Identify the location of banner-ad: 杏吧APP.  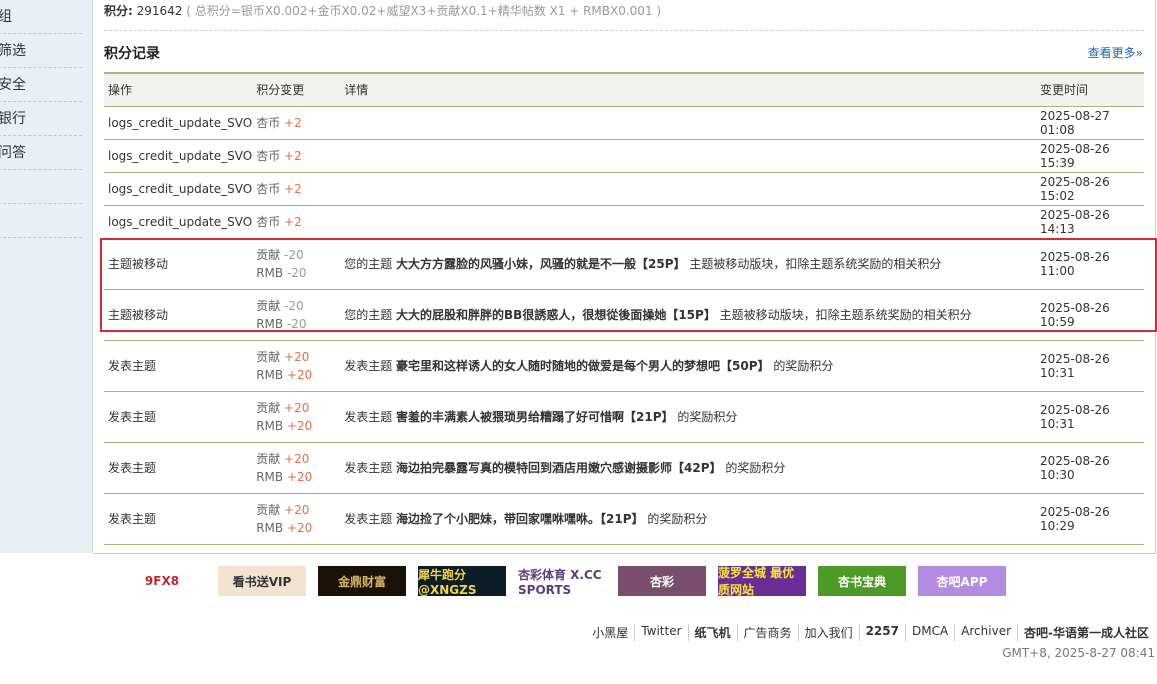
(962, 581).